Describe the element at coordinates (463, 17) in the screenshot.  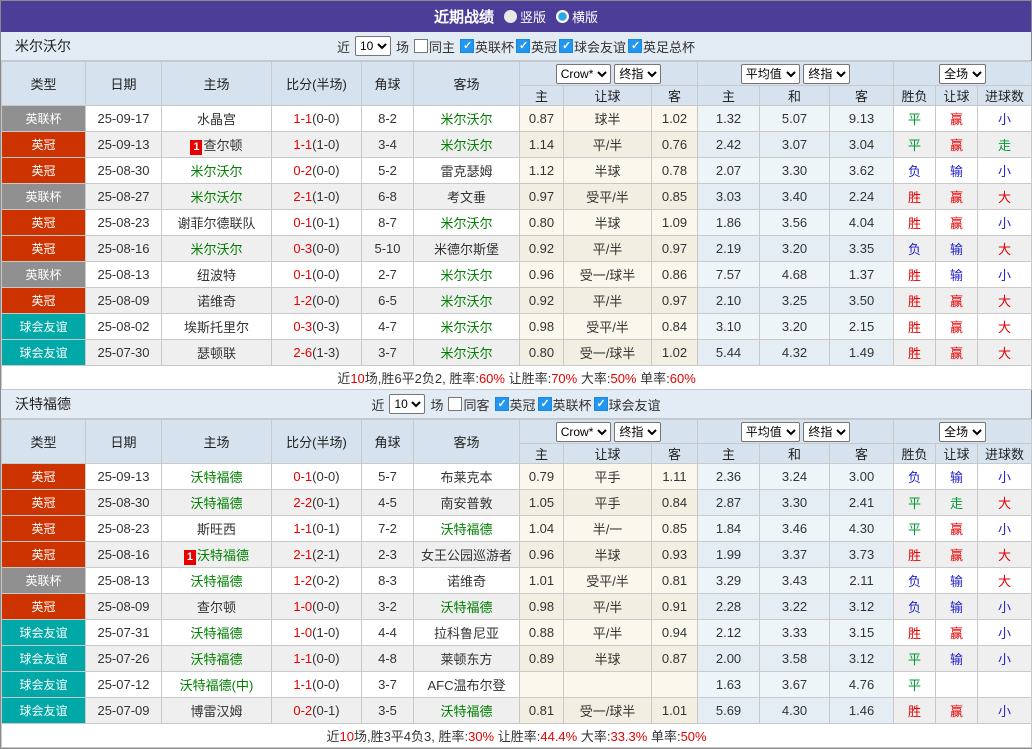
I see `page-title: 近期战绩` at that location.